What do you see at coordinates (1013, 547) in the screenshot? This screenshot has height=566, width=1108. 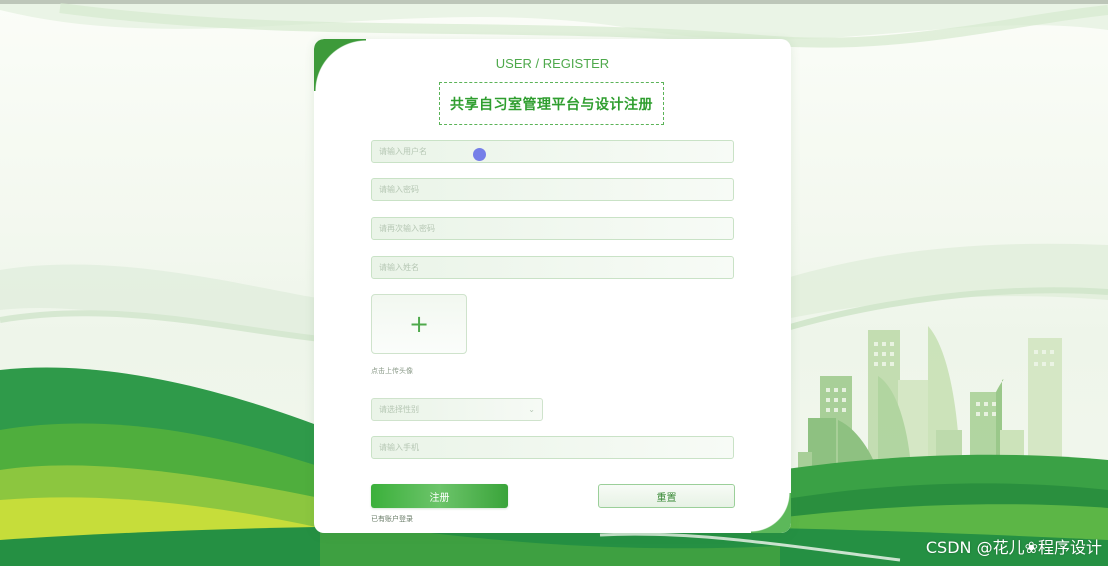 I see `watermark-text: CSDN @花儿❀程序设计` at bounding box center [1013, 547].